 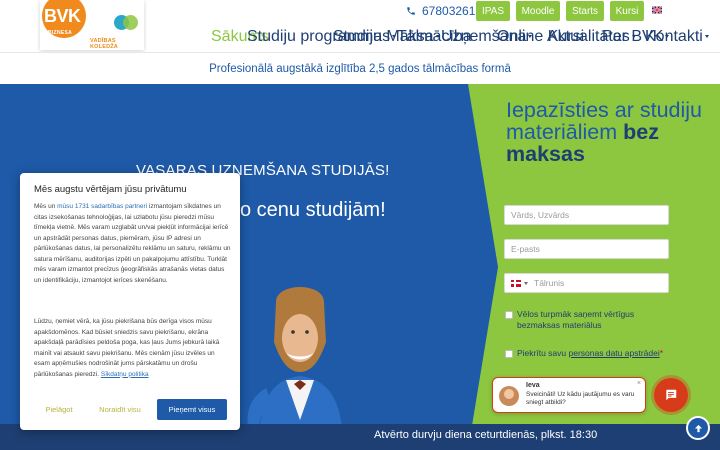 I want to click on logo-name: BVK, so click(x=62, y=16).